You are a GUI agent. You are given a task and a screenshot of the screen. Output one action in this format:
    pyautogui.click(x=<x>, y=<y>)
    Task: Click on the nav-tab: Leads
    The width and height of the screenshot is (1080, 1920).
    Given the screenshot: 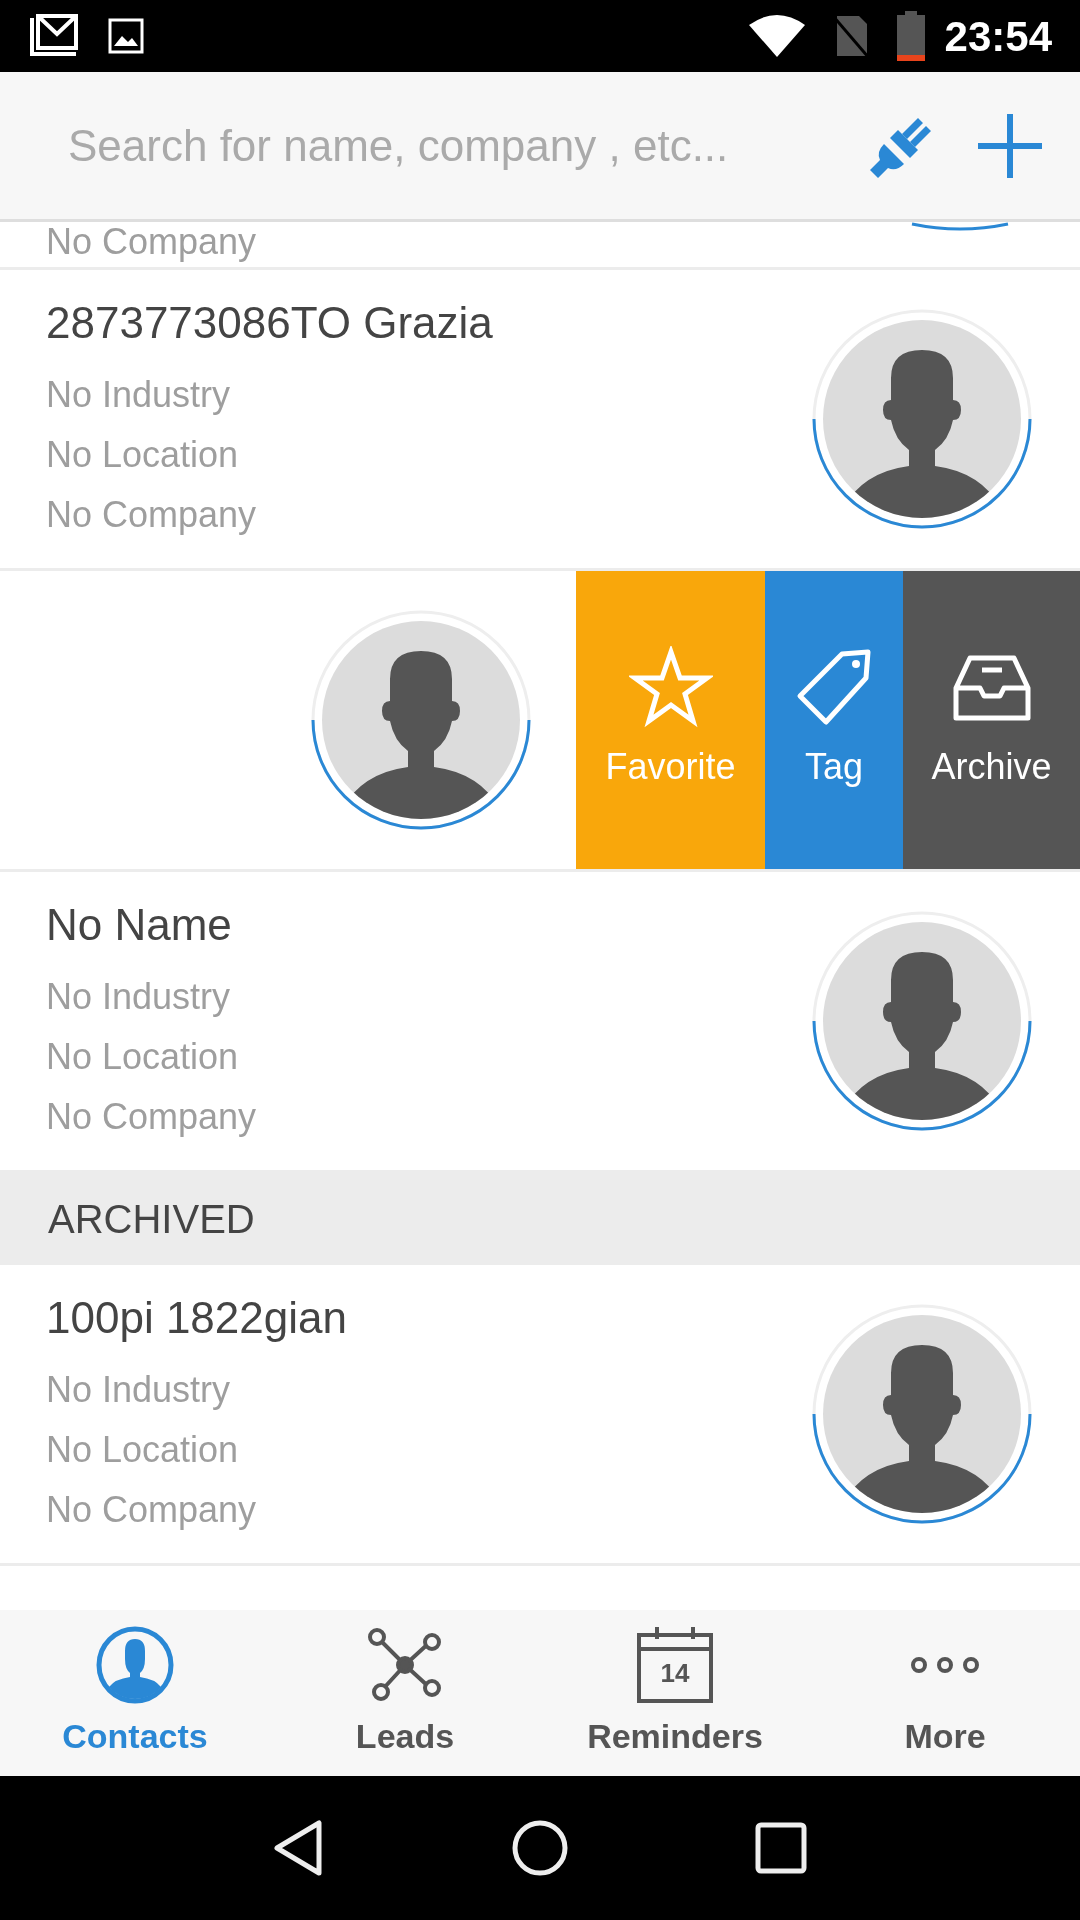 What is the action you would take?
    pyautogui.click(x=405, y=1693)
    